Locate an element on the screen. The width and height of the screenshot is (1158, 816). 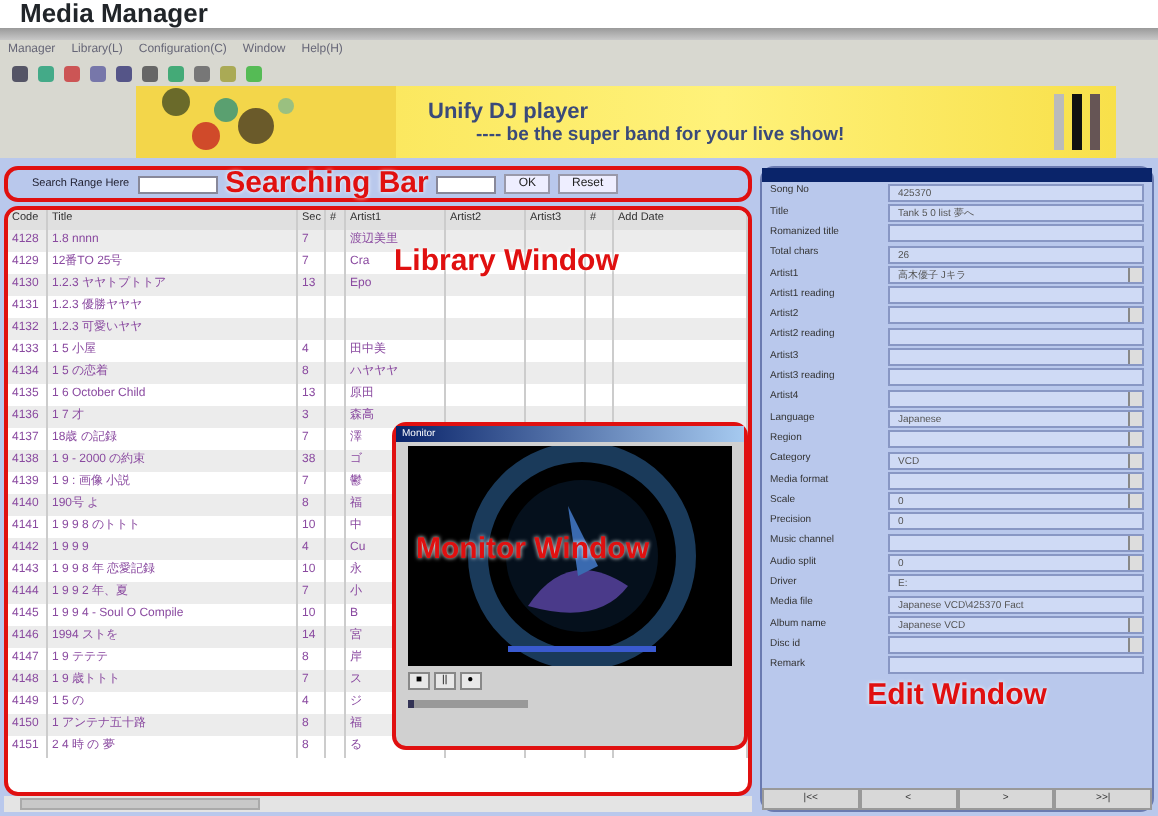
banner-title: Unify DJ player is located at coordinates (509, 111).